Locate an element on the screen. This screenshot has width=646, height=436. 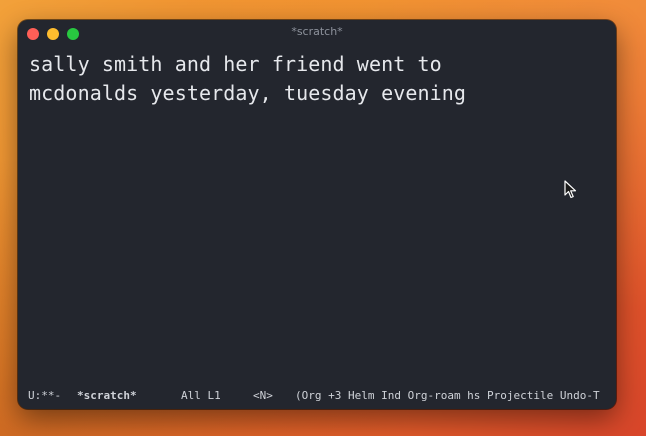
buffer-line-1: sally smith and her friend went to is located at coordinates (247, 64).